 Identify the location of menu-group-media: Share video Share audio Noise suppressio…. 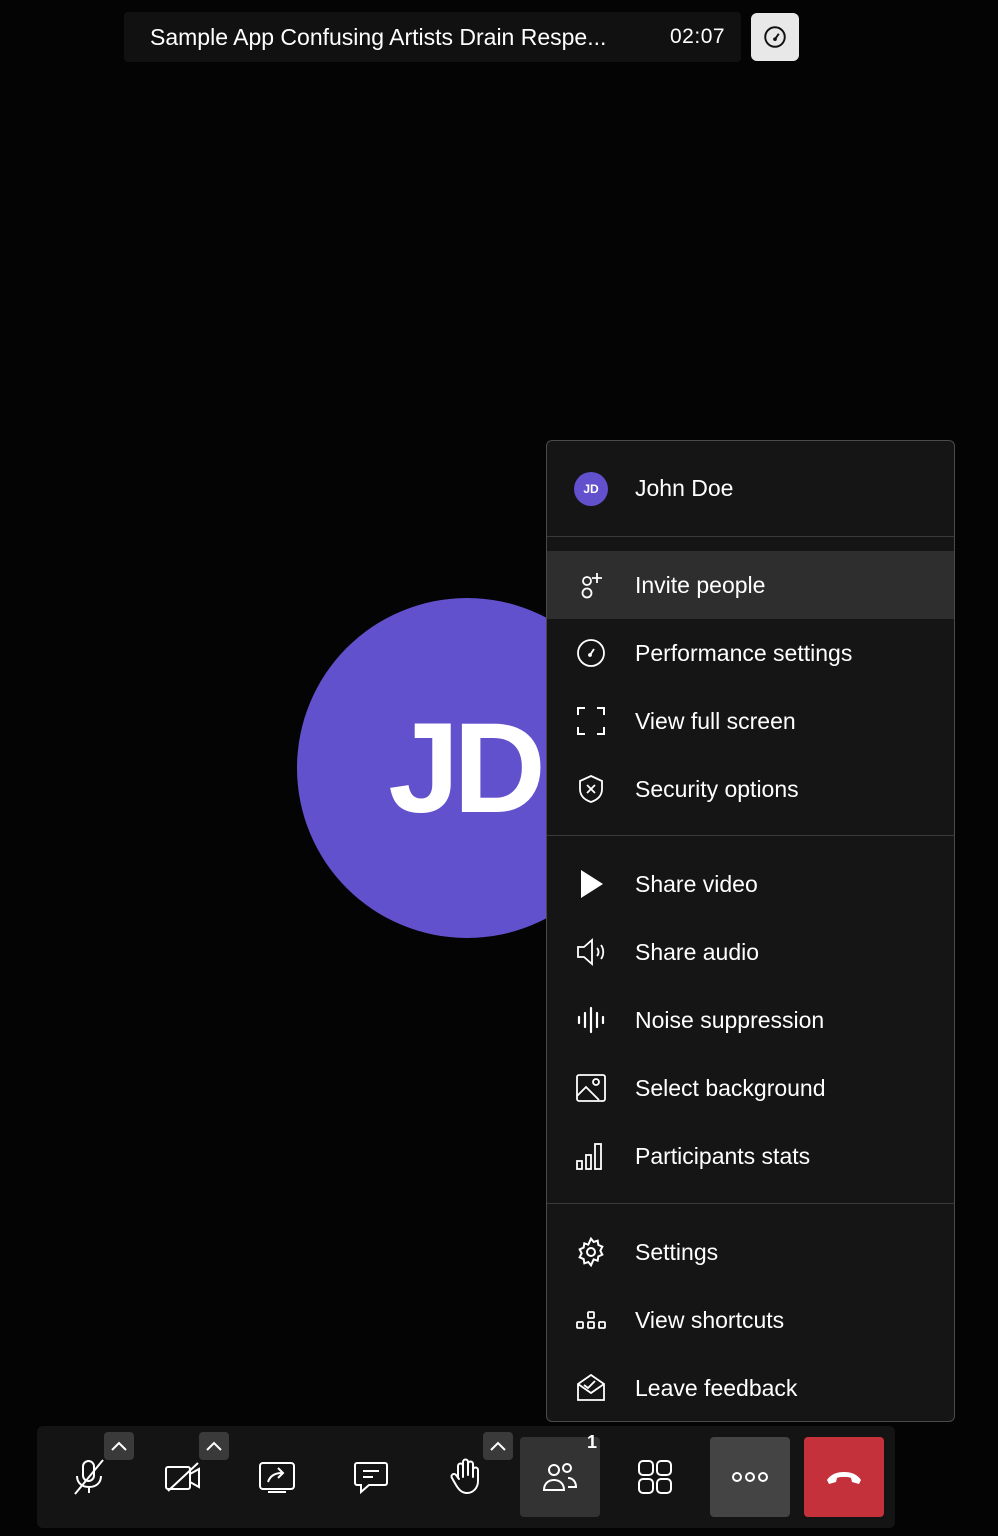
(750, 1019).